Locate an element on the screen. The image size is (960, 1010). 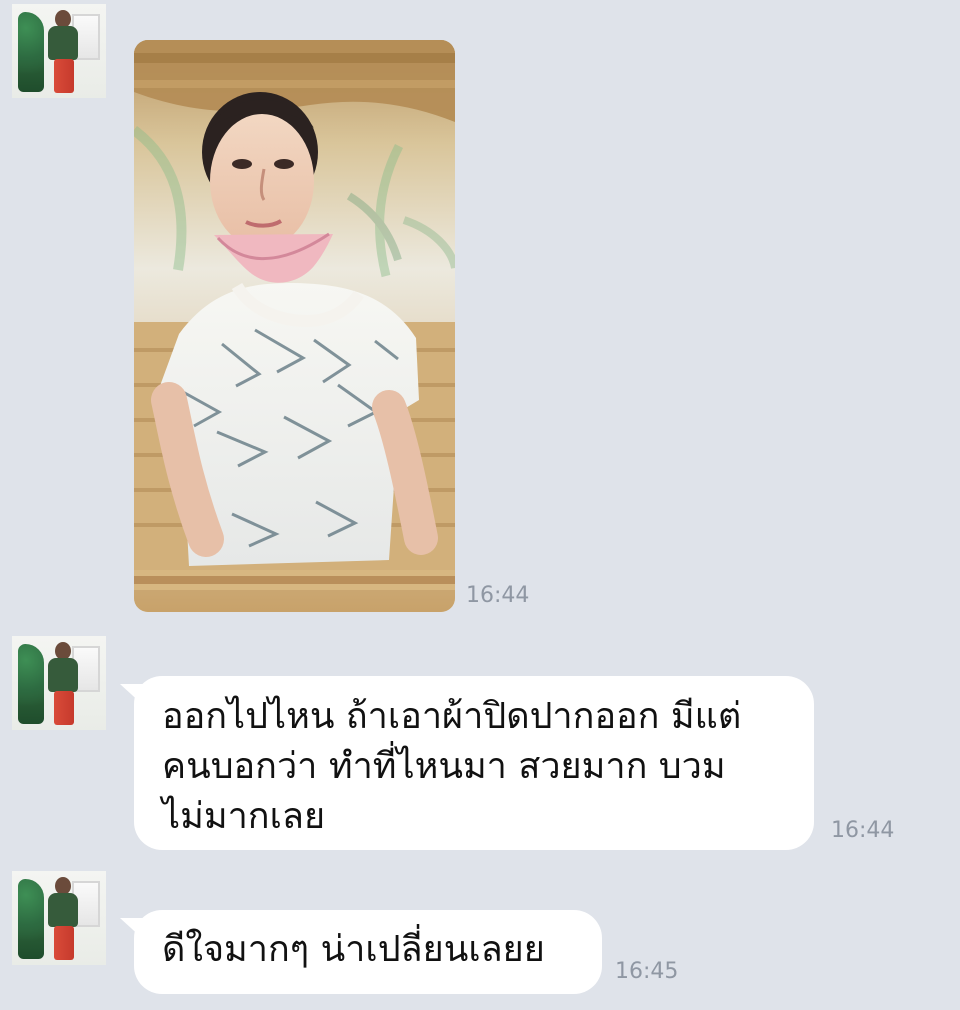
message-line: ไม่มากเลย is located at coordinates (244, 816).